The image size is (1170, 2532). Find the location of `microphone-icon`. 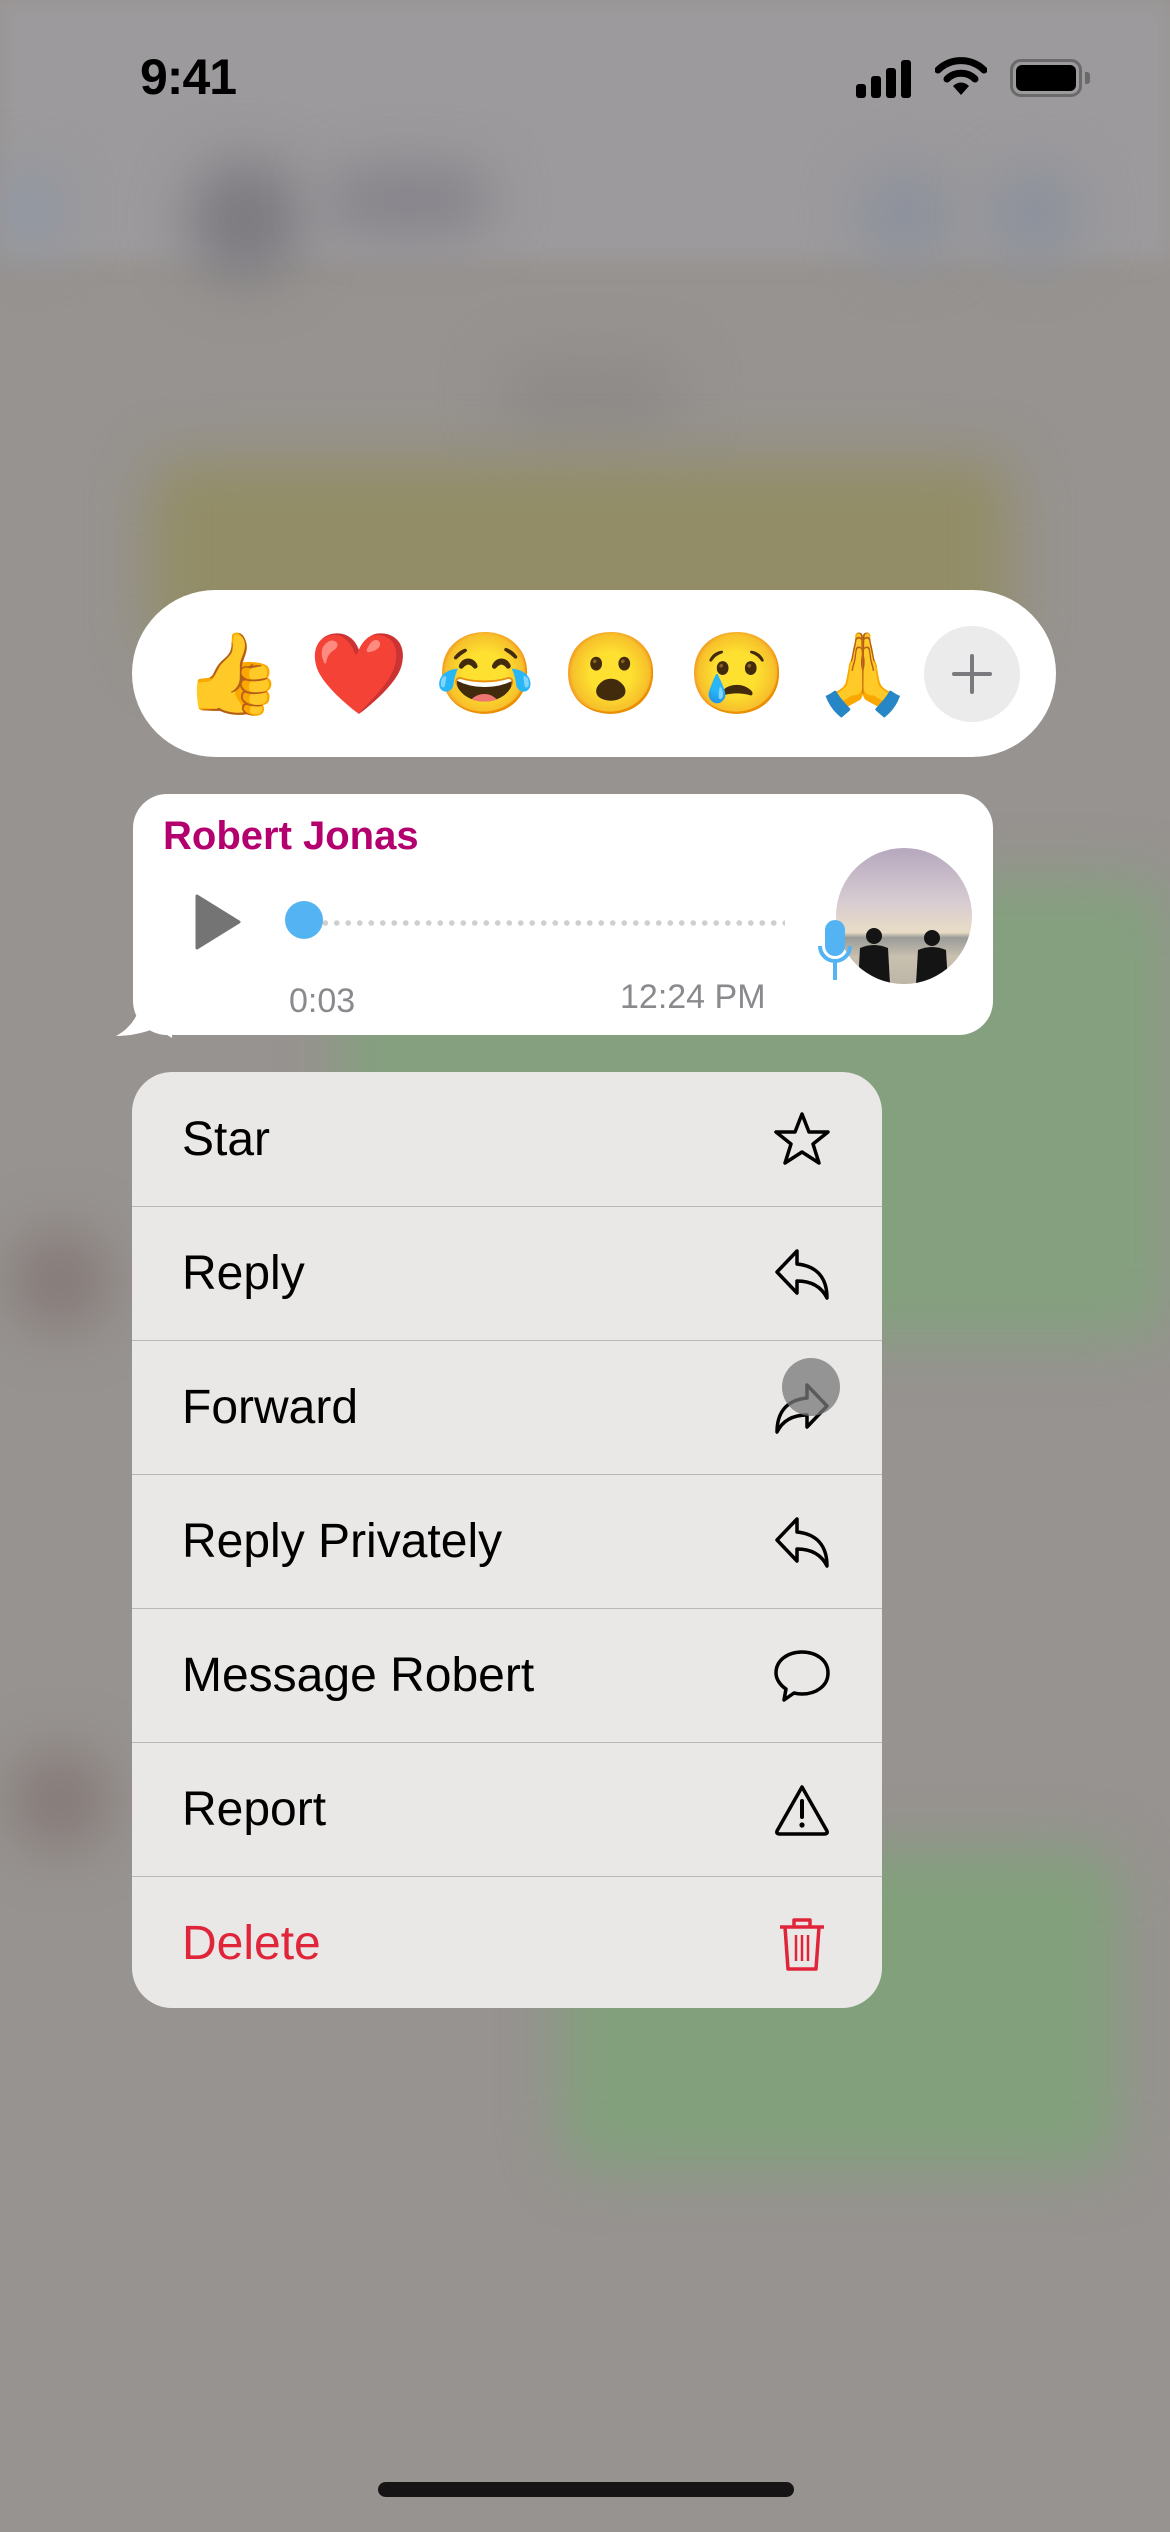

microphone-icon is located at coordinates (835, 950).